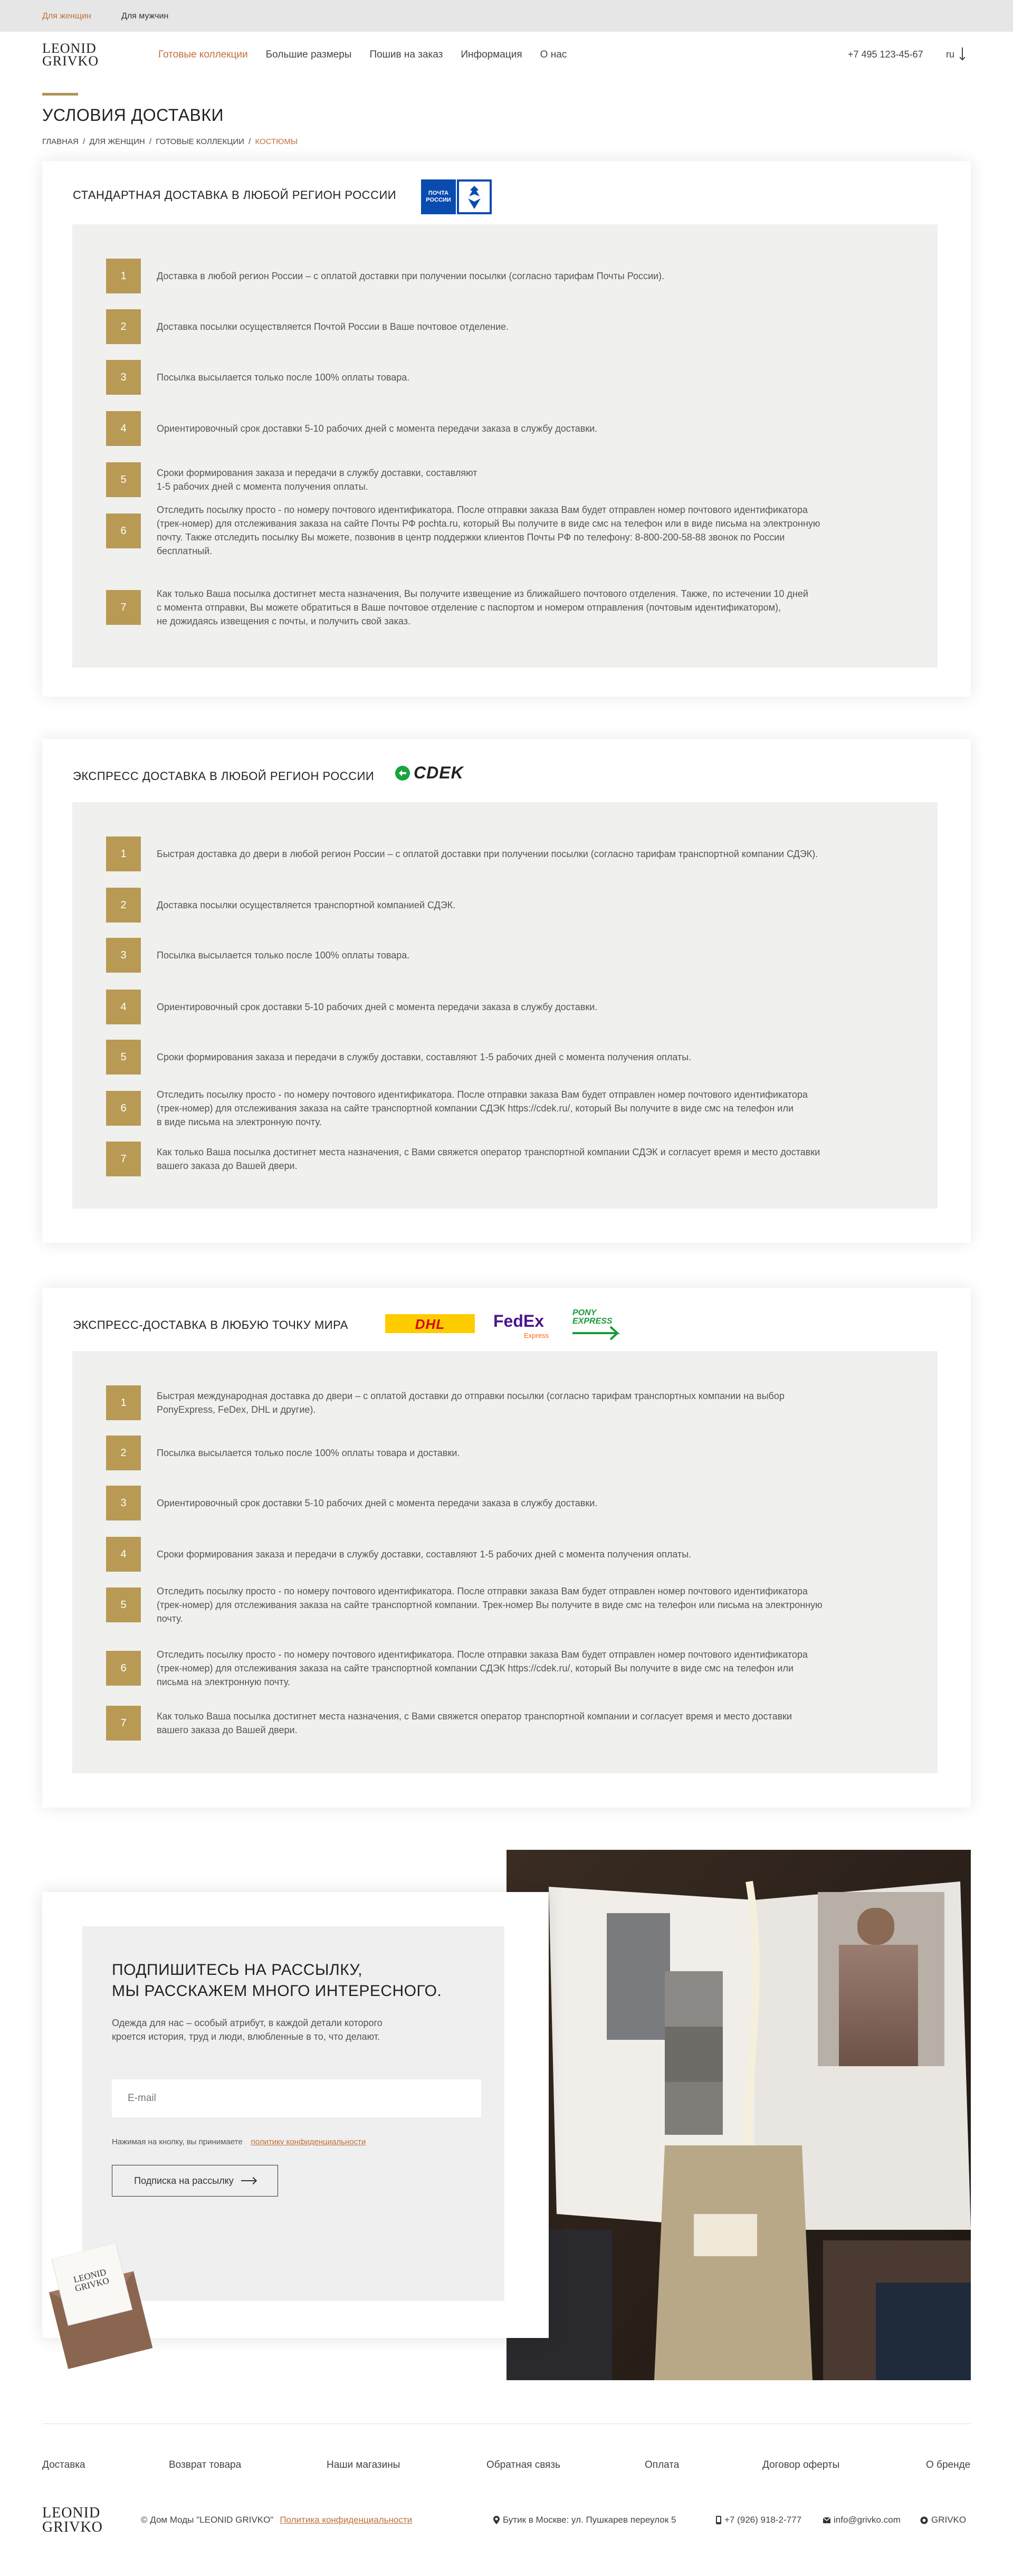  I want to click on arrow-down-icon, so click(962, 53).